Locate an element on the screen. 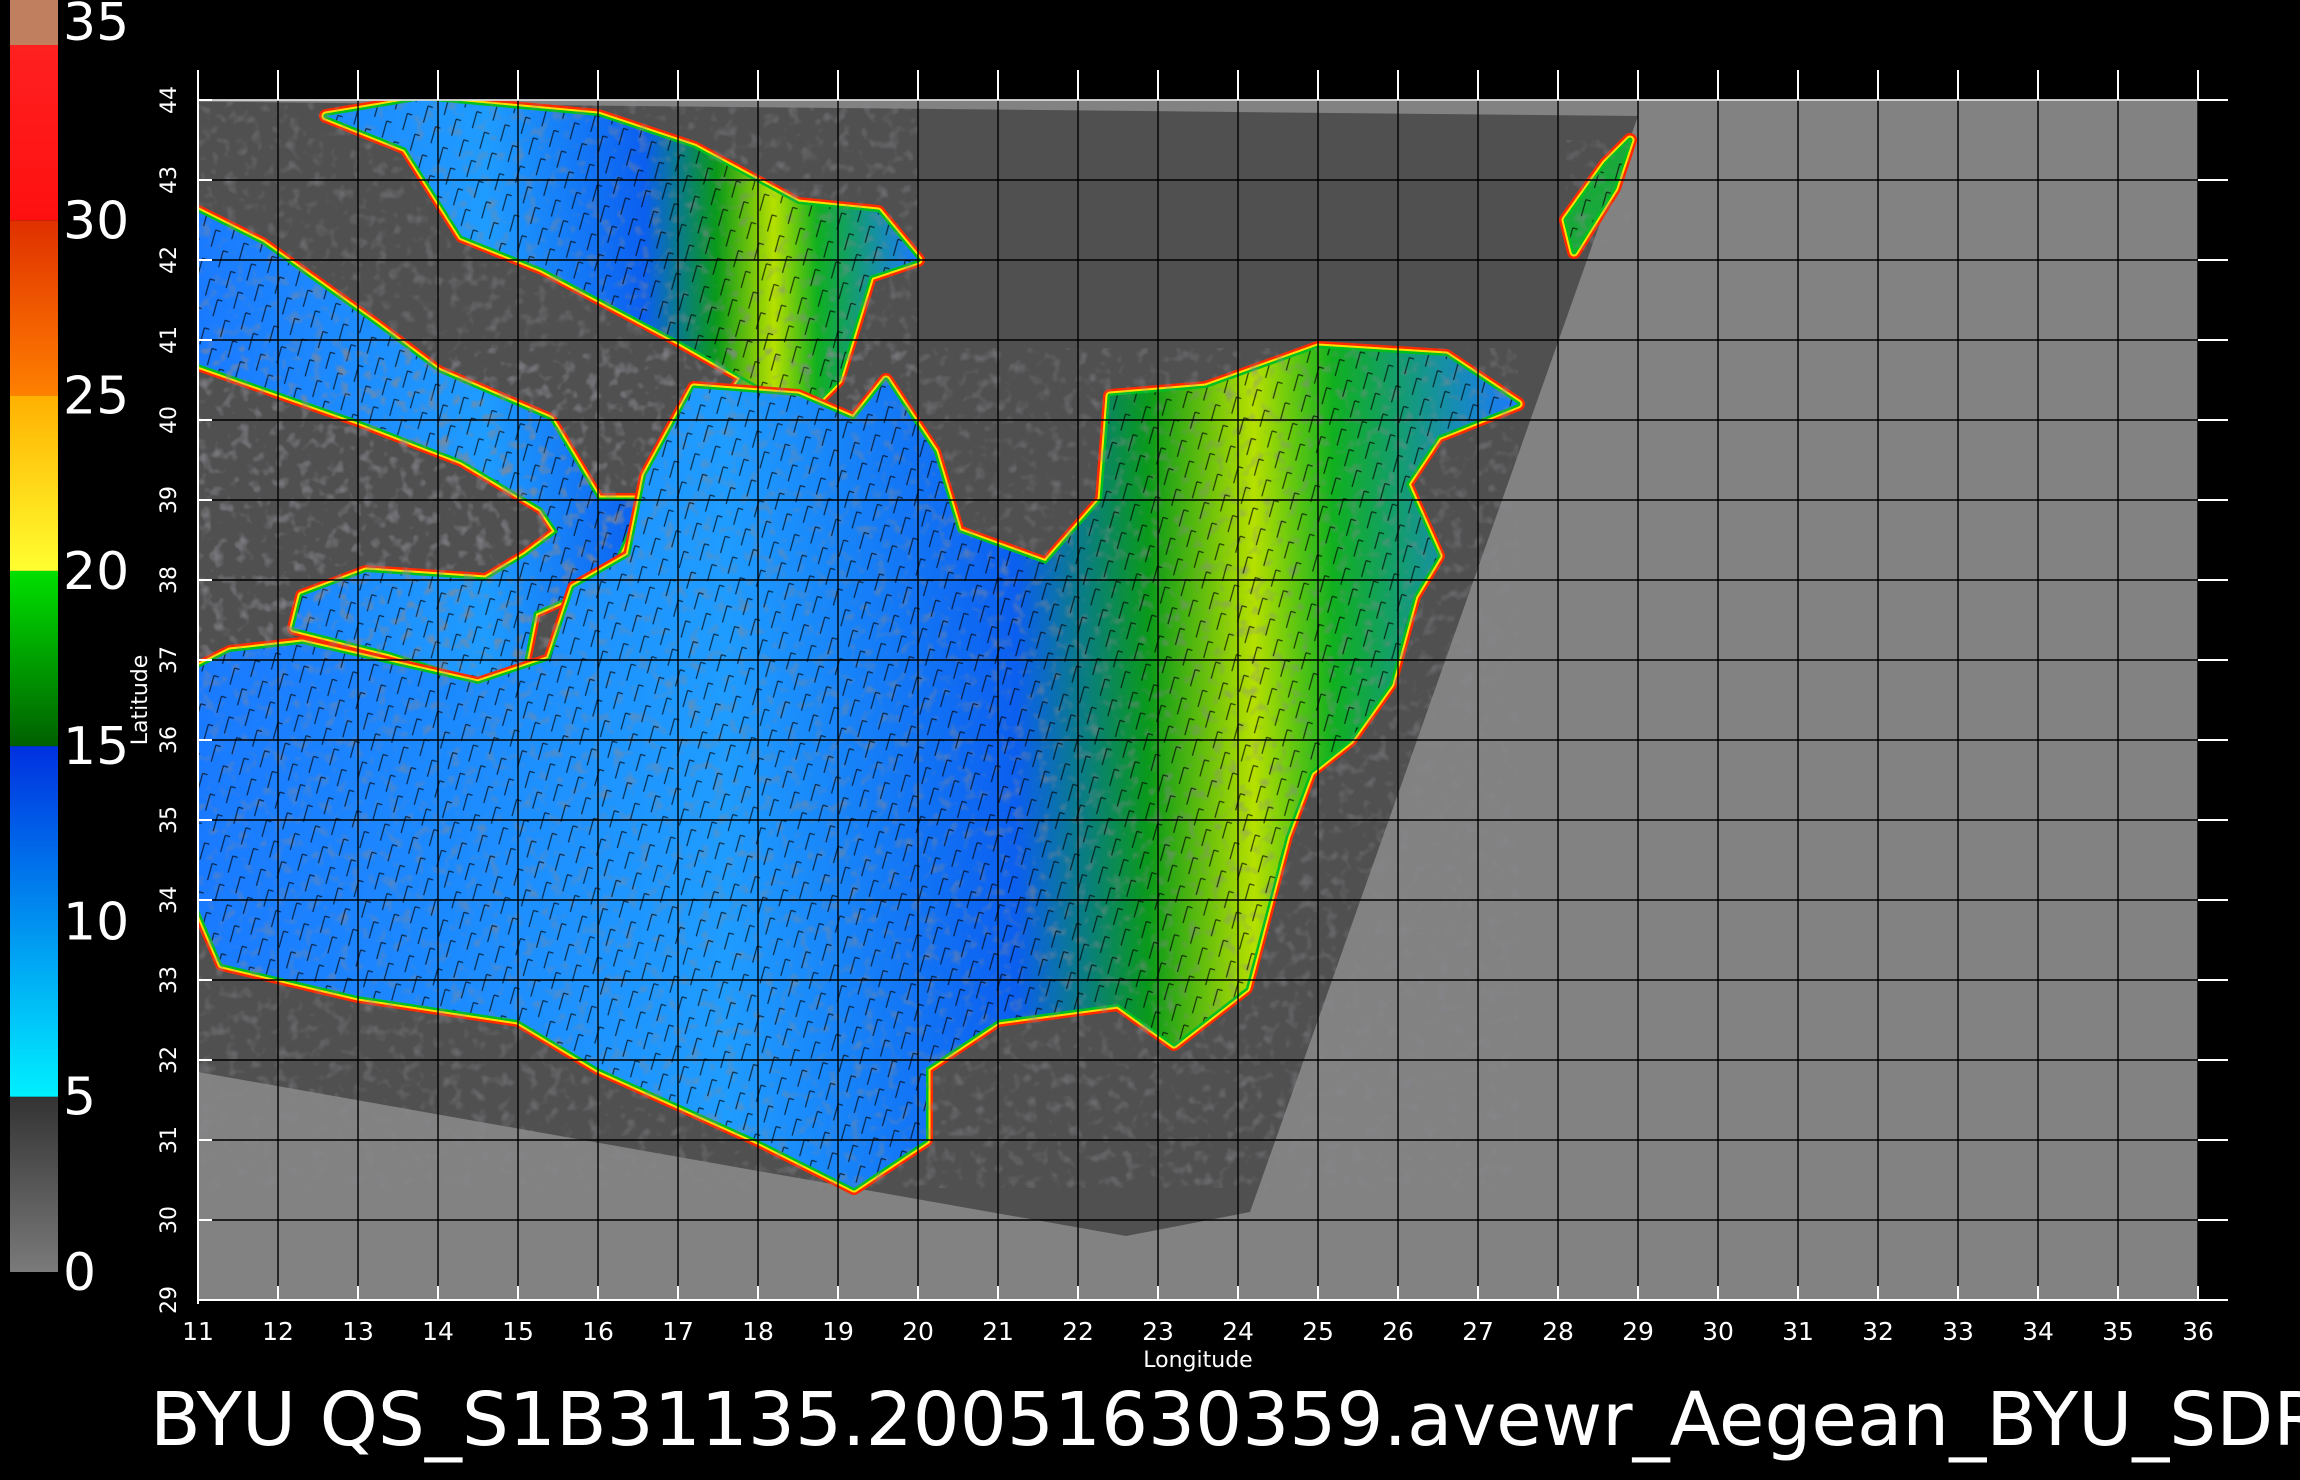  x-tick-label: 23 is located at coordinates (1158, 1331).